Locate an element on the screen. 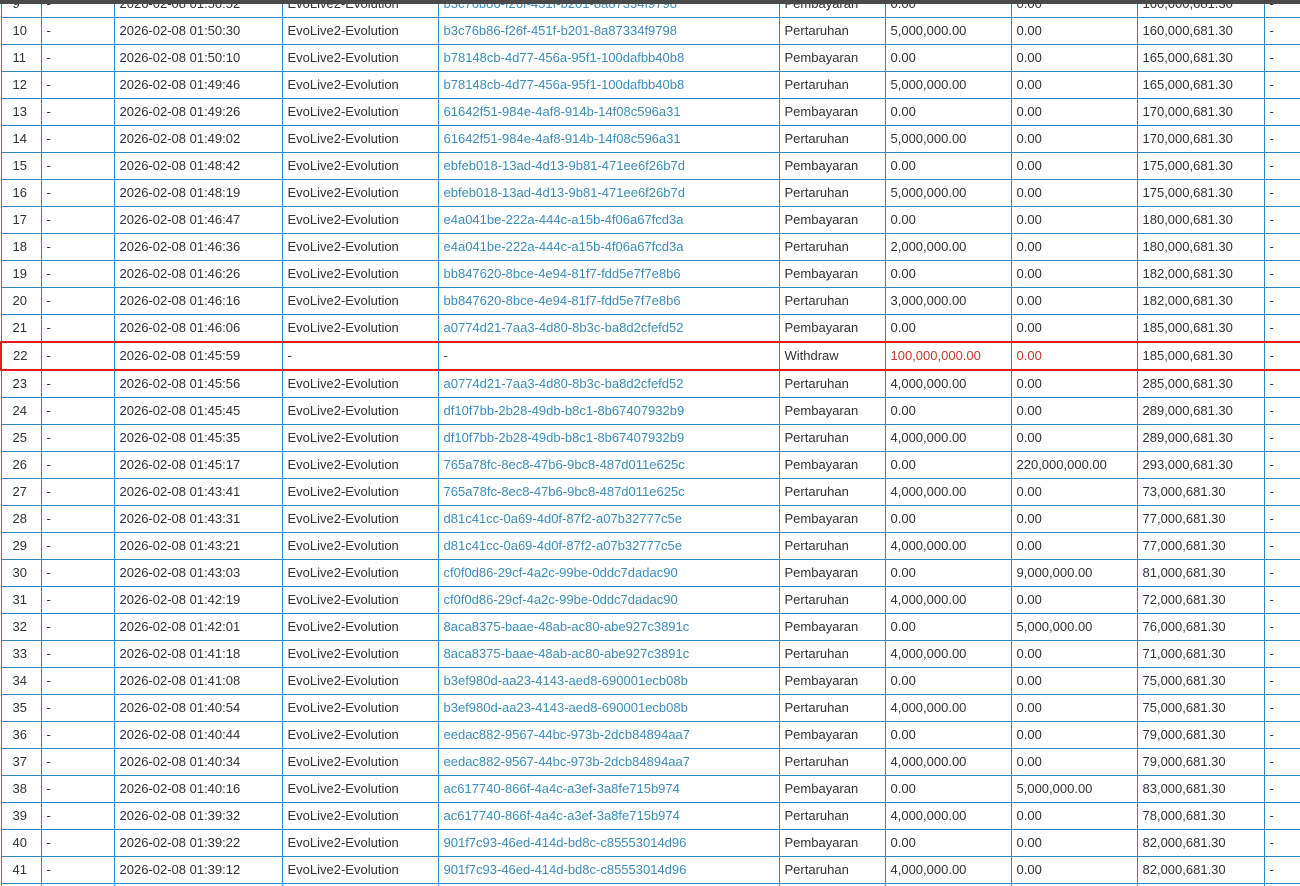  datetime-cell: 2026-02-08 01:39:22 is located at coordinates (198, 843).